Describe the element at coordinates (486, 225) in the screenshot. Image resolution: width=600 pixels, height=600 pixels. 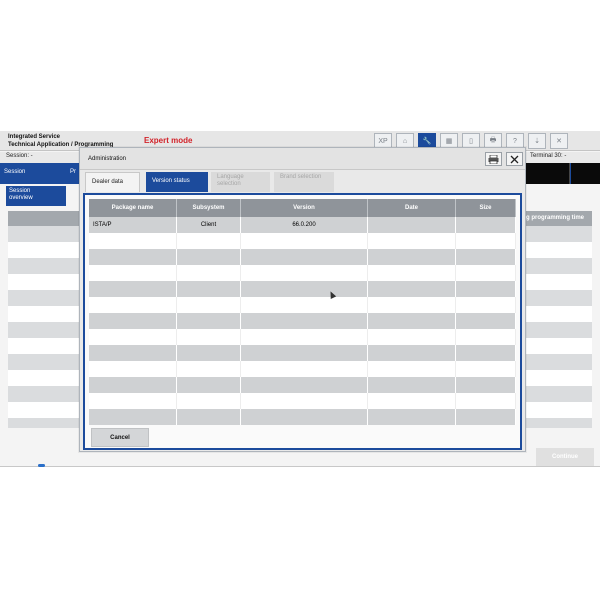
I see `size-cell` at that location.